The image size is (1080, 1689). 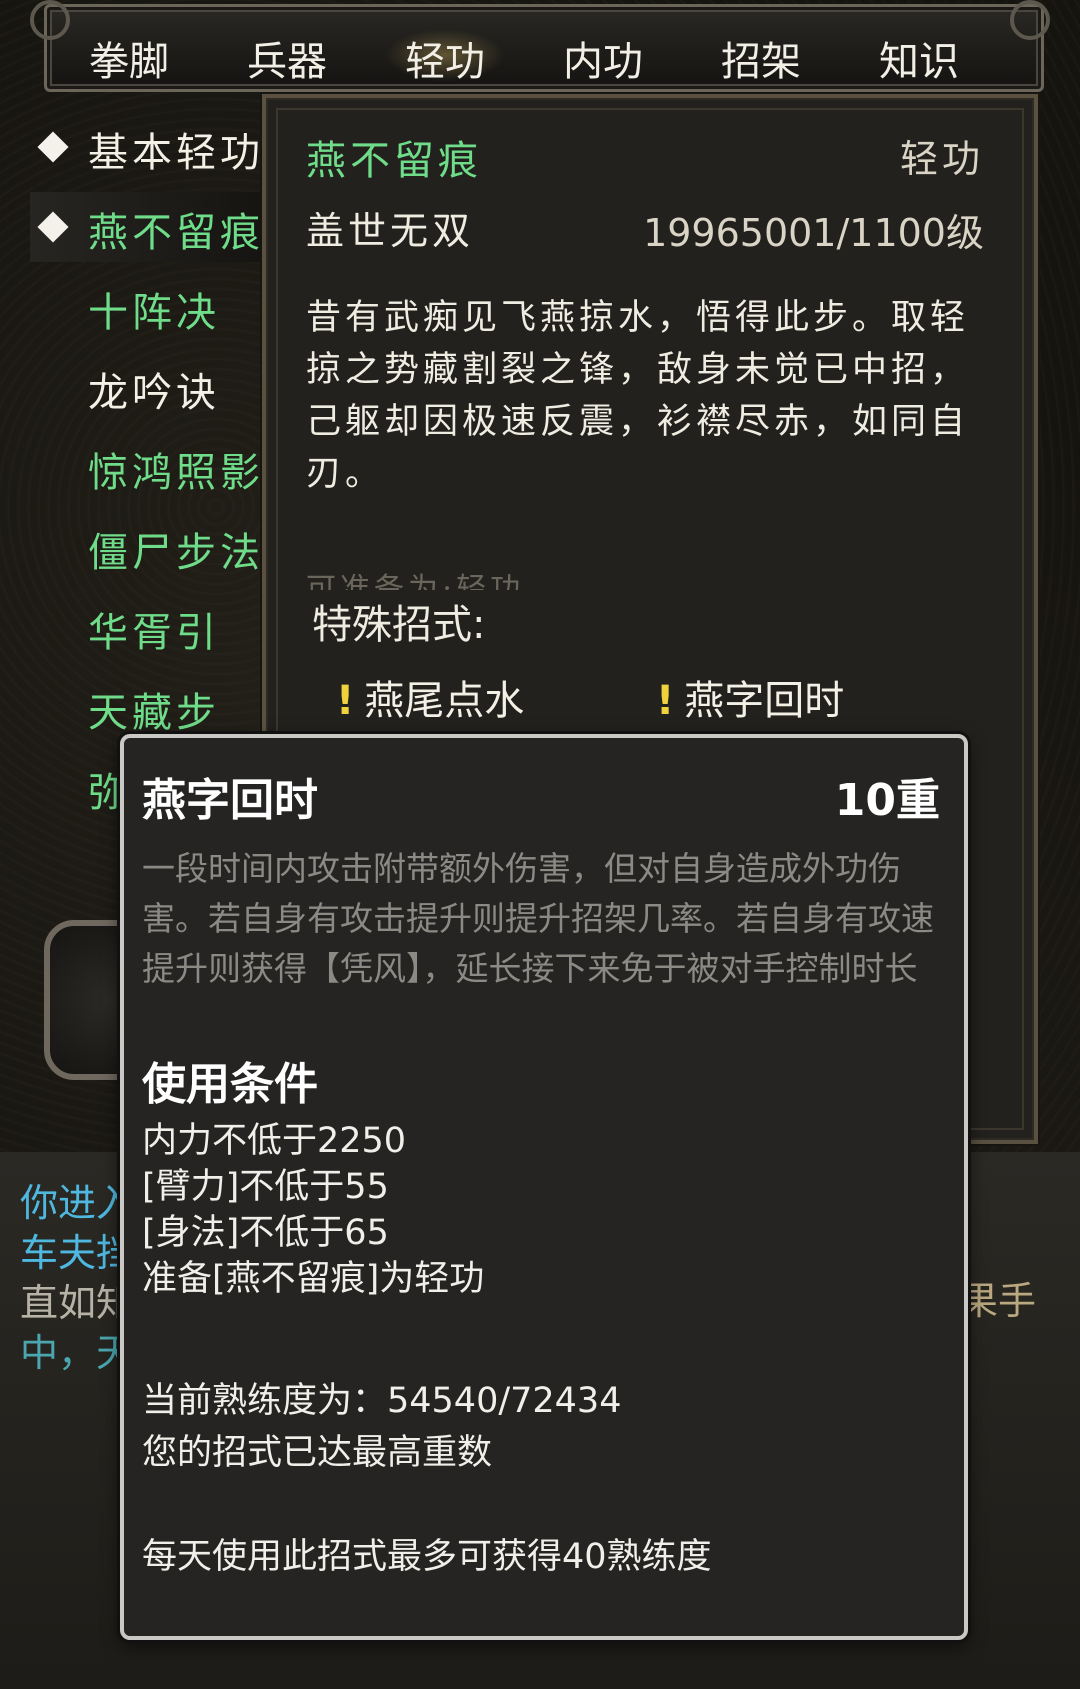 I want to click on skill-item: 十阵决, so click(x=150, y=307).